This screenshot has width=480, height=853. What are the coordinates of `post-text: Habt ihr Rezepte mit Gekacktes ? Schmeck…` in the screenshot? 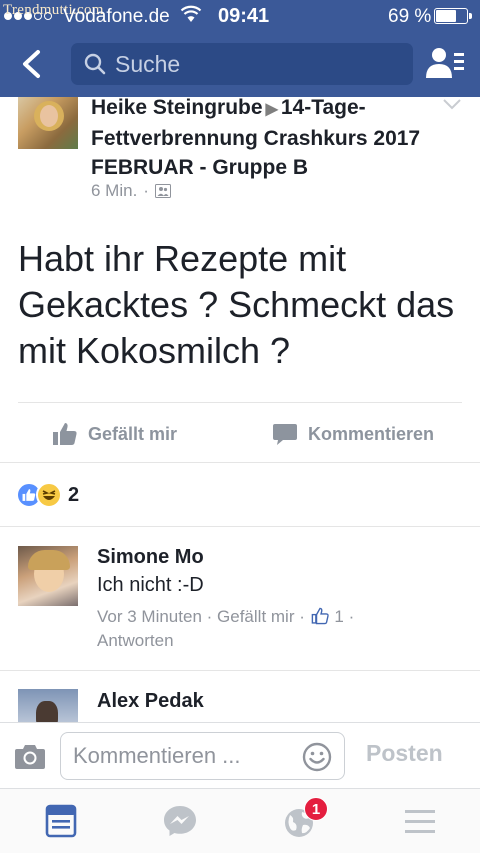 It's located at (236, 304).